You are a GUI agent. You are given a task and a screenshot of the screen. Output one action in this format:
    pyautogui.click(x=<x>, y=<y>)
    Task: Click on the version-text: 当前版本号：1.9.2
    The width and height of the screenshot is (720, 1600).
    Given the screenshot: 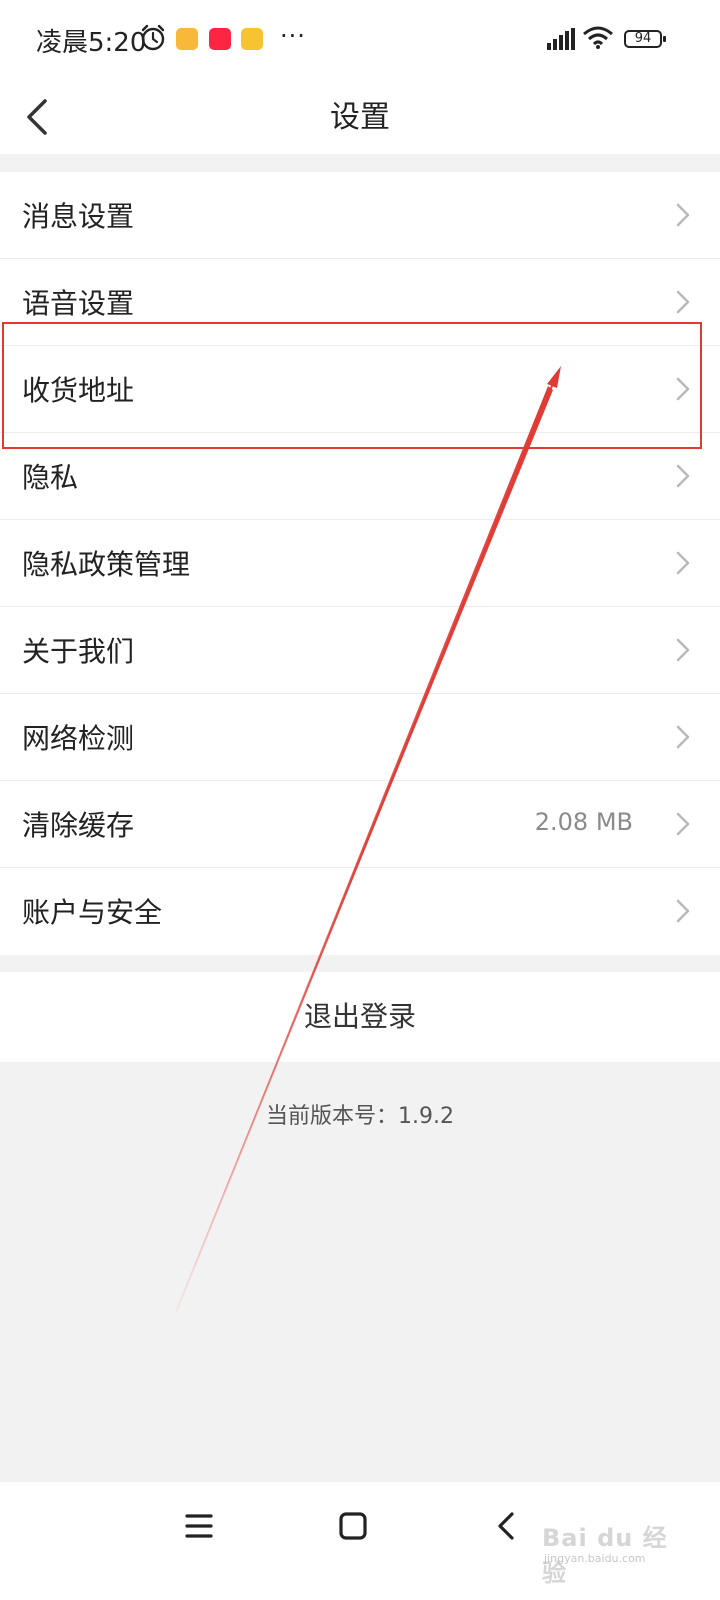 What is the action you would take?
    pyautogui.click(x=360, y=1116)
    